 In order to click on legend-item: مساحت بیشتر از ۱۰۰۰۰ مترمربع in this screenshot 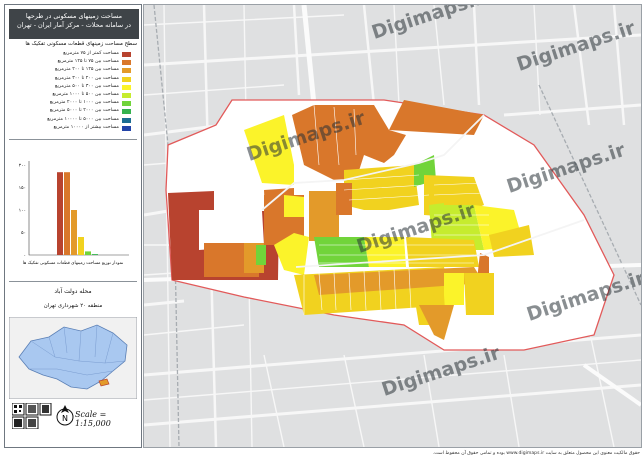, I will do `click(72, 128)`.